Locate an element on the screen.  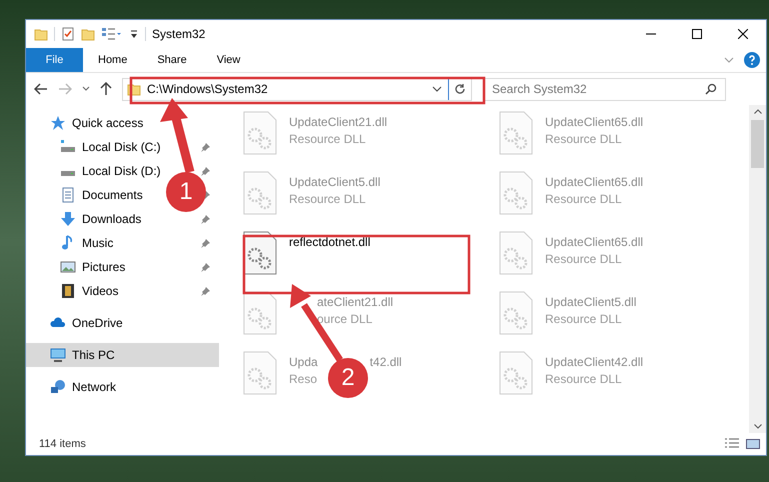
nav-item: Local Disk (D:) is located at coordinates (121, 171).